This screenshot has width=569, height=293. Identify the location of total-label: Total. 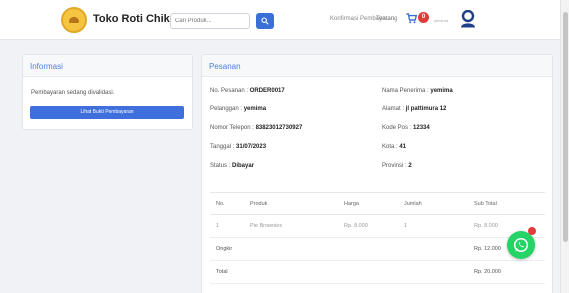
(339, 272).